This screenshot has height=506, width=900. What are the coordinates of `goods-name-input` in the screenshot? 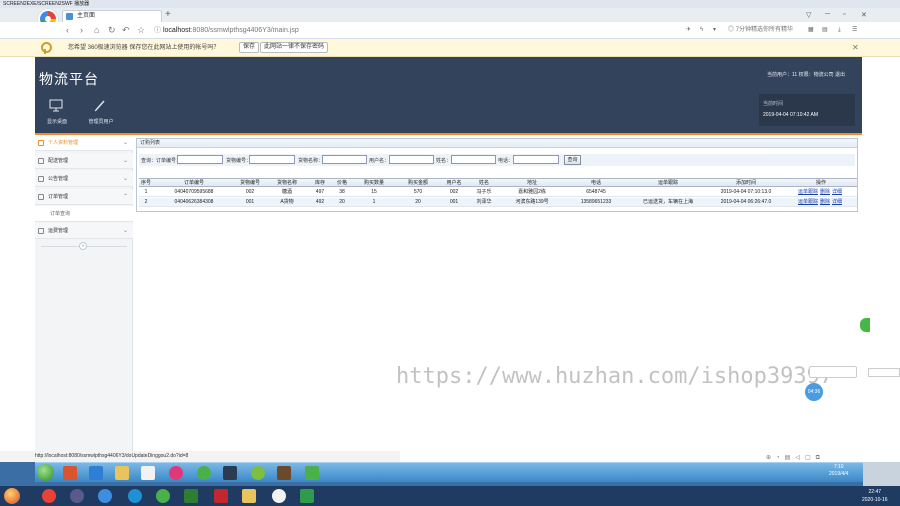 It's located at (344, 159).